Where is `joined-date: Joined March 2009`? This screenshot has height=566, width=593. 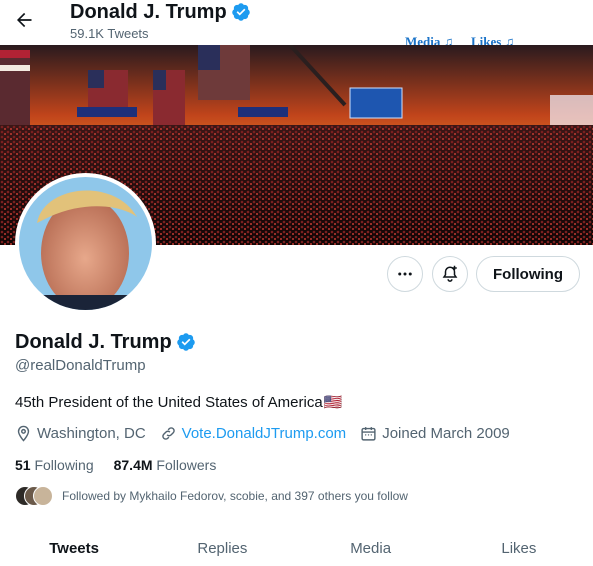
joined-date: Joined March 2009 is located at coordinates (435, 433).